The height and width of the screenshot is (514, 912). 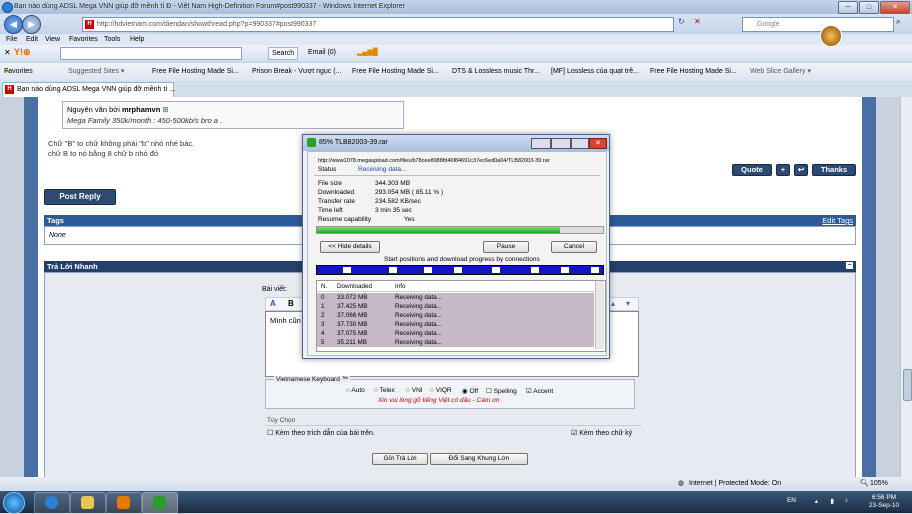 I want to click on edit-tags-link: Edit Tags, so click(x=837, y=220).